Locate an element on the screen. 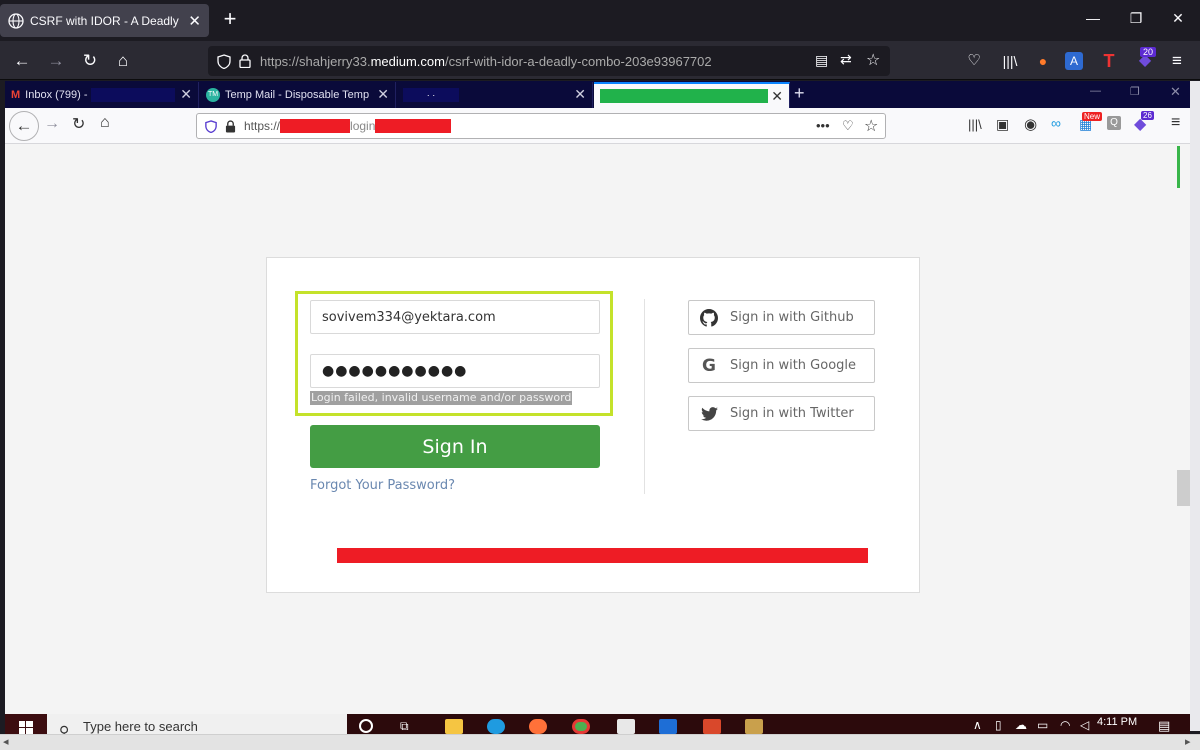 The width and height of the screenshot is (1200, 750). scrollbar-thumb is located at coordinates (1183, 488).